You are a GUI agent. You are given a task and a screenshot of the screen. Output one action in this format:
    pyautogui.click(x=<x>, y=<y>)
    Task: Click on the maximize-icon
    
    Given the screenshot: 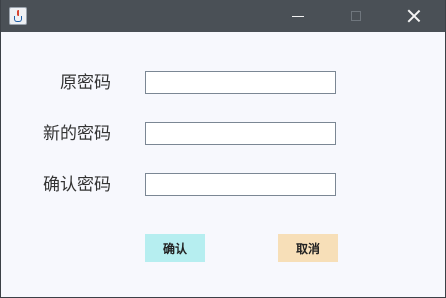 What is the action you would take?
    pyautogui.click(x=356, y=16)
    